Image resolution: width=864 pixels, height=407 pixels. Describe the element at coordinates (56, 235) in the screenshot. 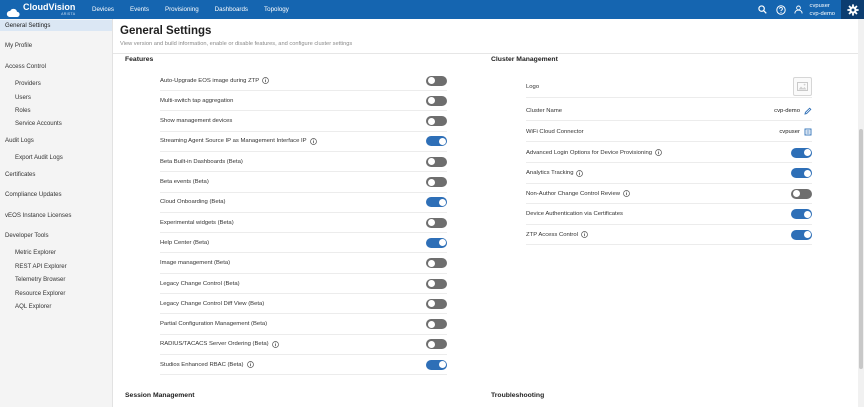

I see `sidebar-item-developer-tools: Developer Tools` at that location.